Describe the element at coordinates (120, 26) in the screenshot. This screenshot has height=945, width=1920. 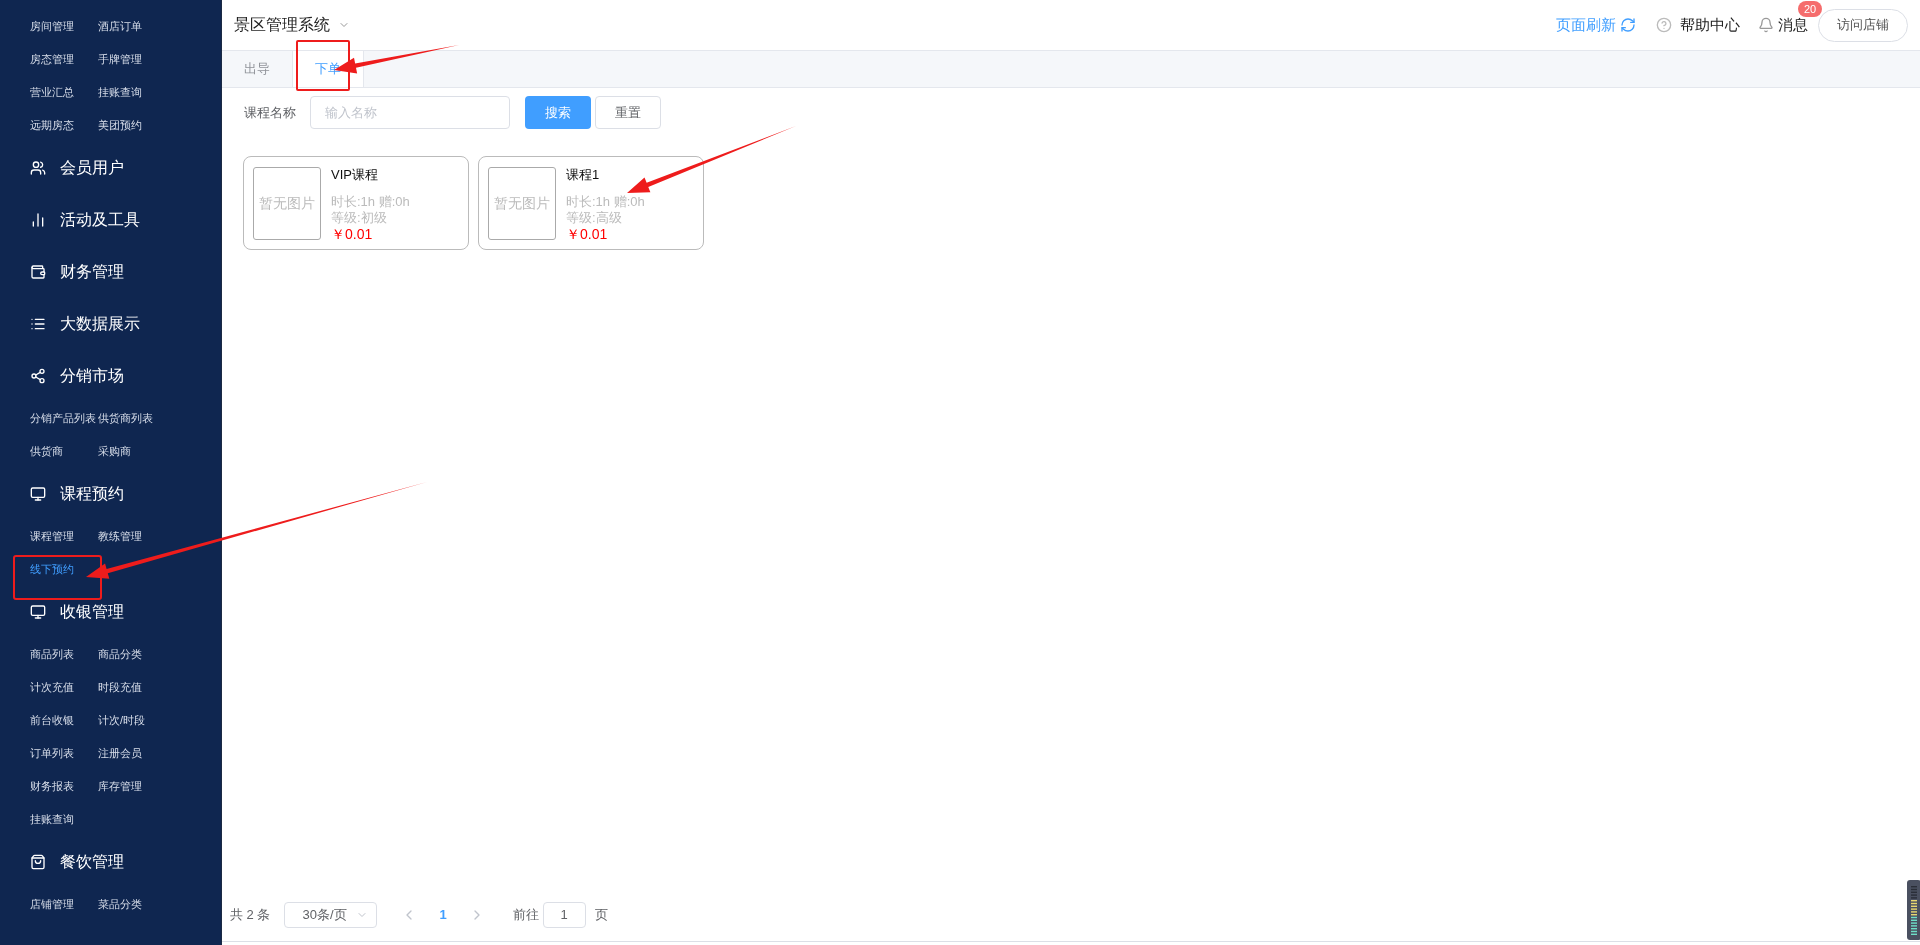
I see `sidebar-item: 酒店订单` at that location.